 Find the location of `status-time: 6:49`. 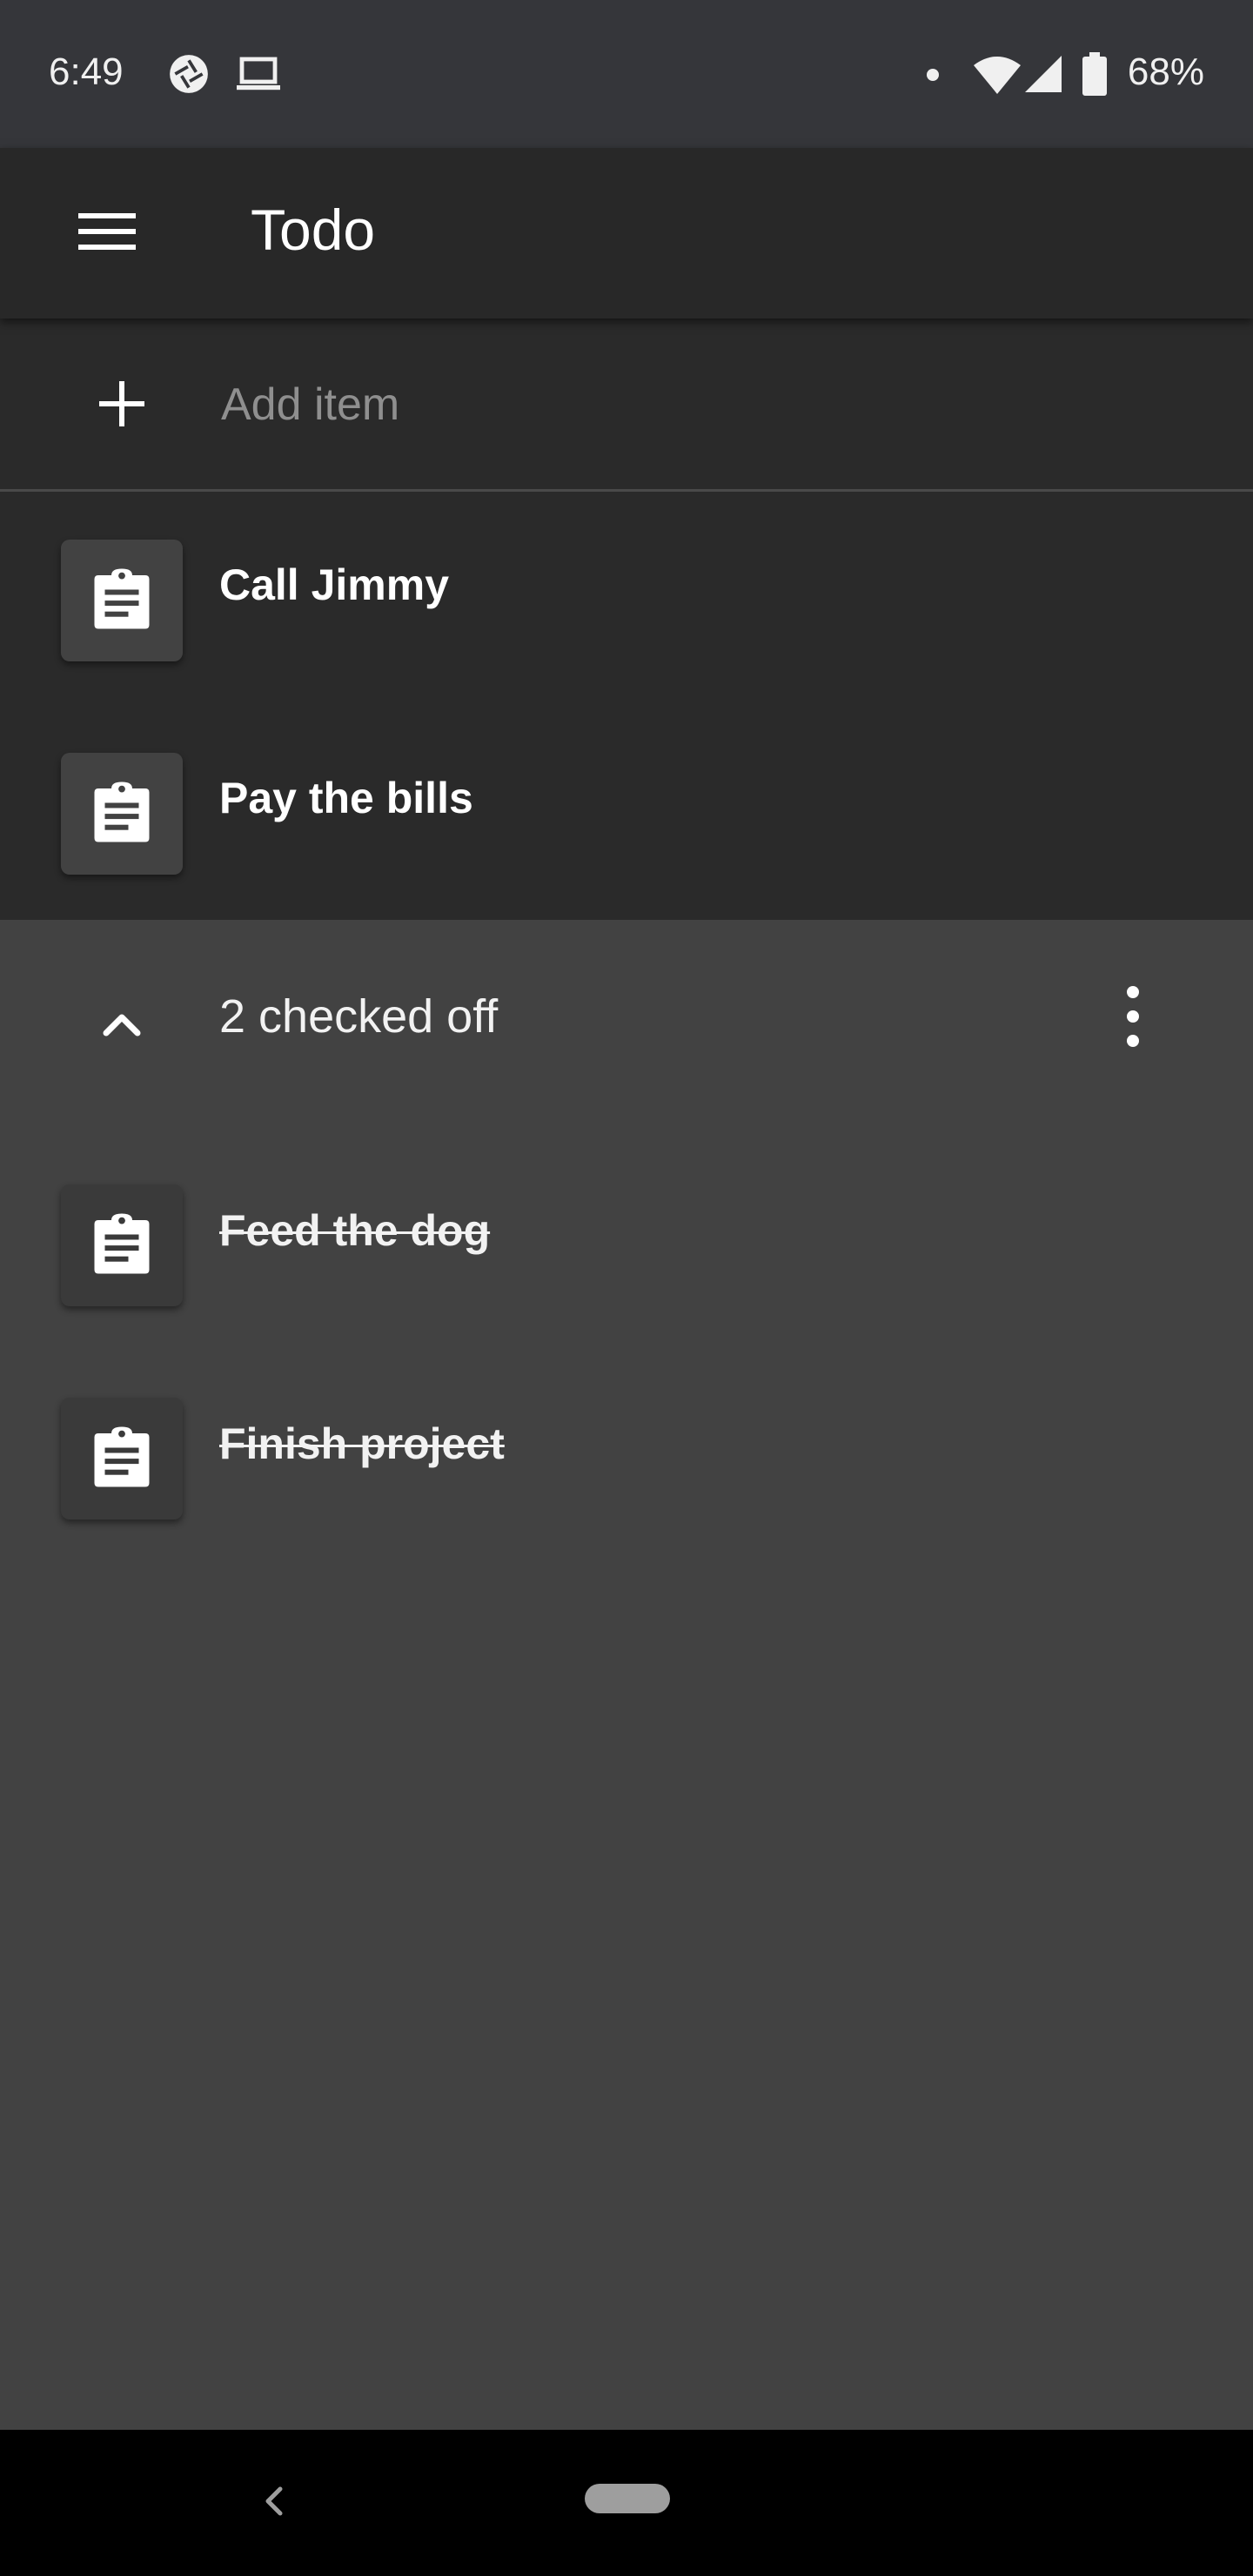

status-time: 6:49 is located at coordinates (86, 71).